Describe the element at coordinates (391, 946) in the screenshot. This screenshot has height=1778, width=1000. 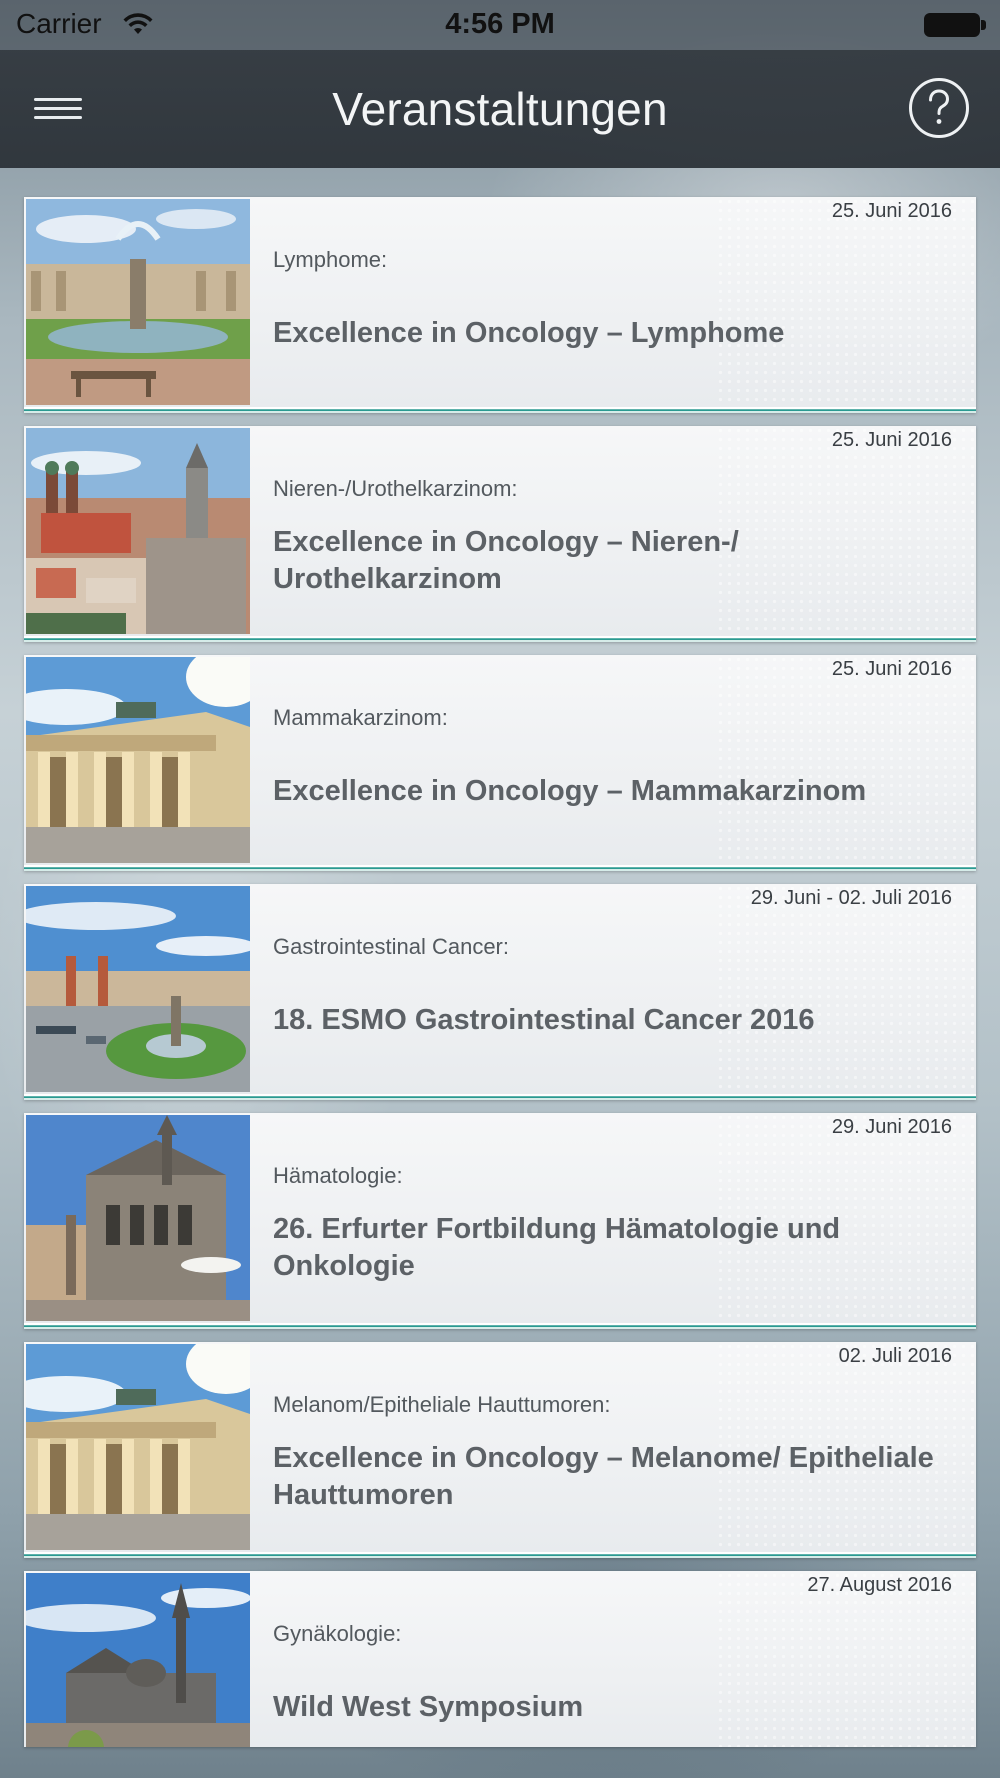
I see `event-category: Gastrointestinal Cancer:` at that location.